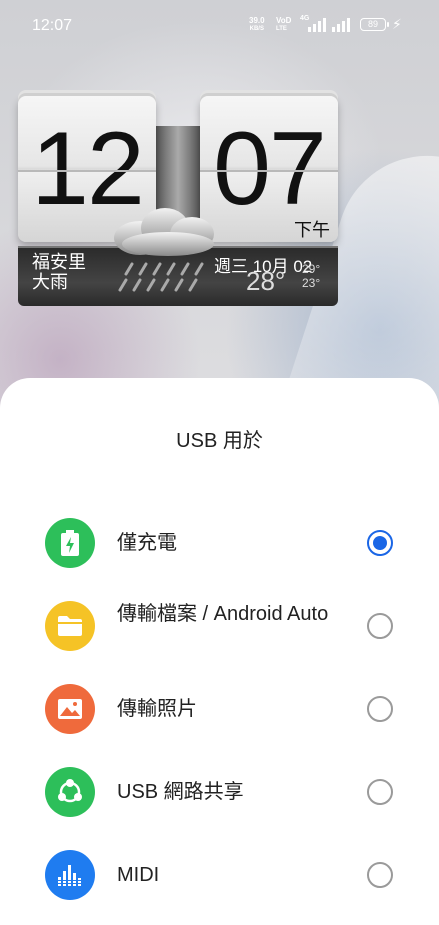  I want to click on volte-indicator: VoD LTE, so click(284, 24).